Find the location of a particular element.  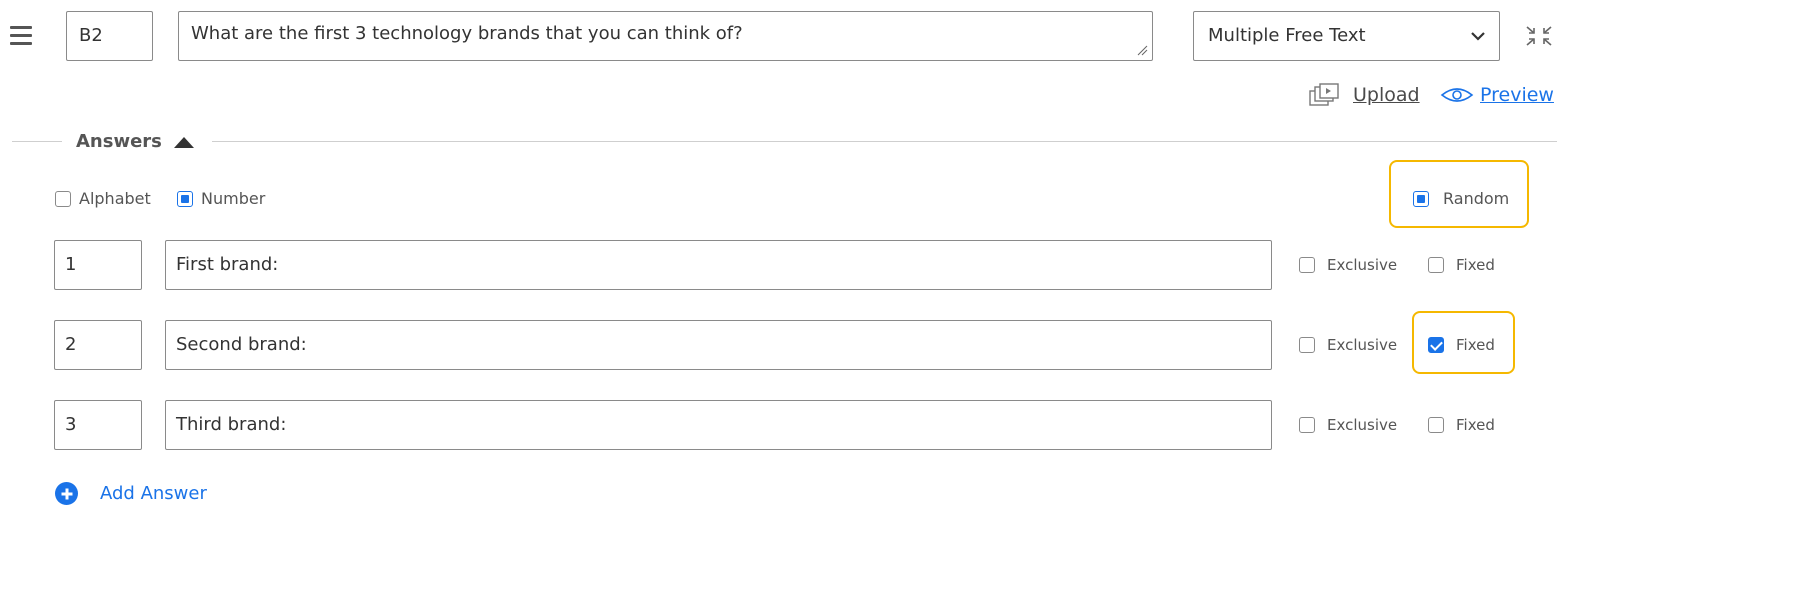

upload-label: Upload is located at coordinates (1386, 95).